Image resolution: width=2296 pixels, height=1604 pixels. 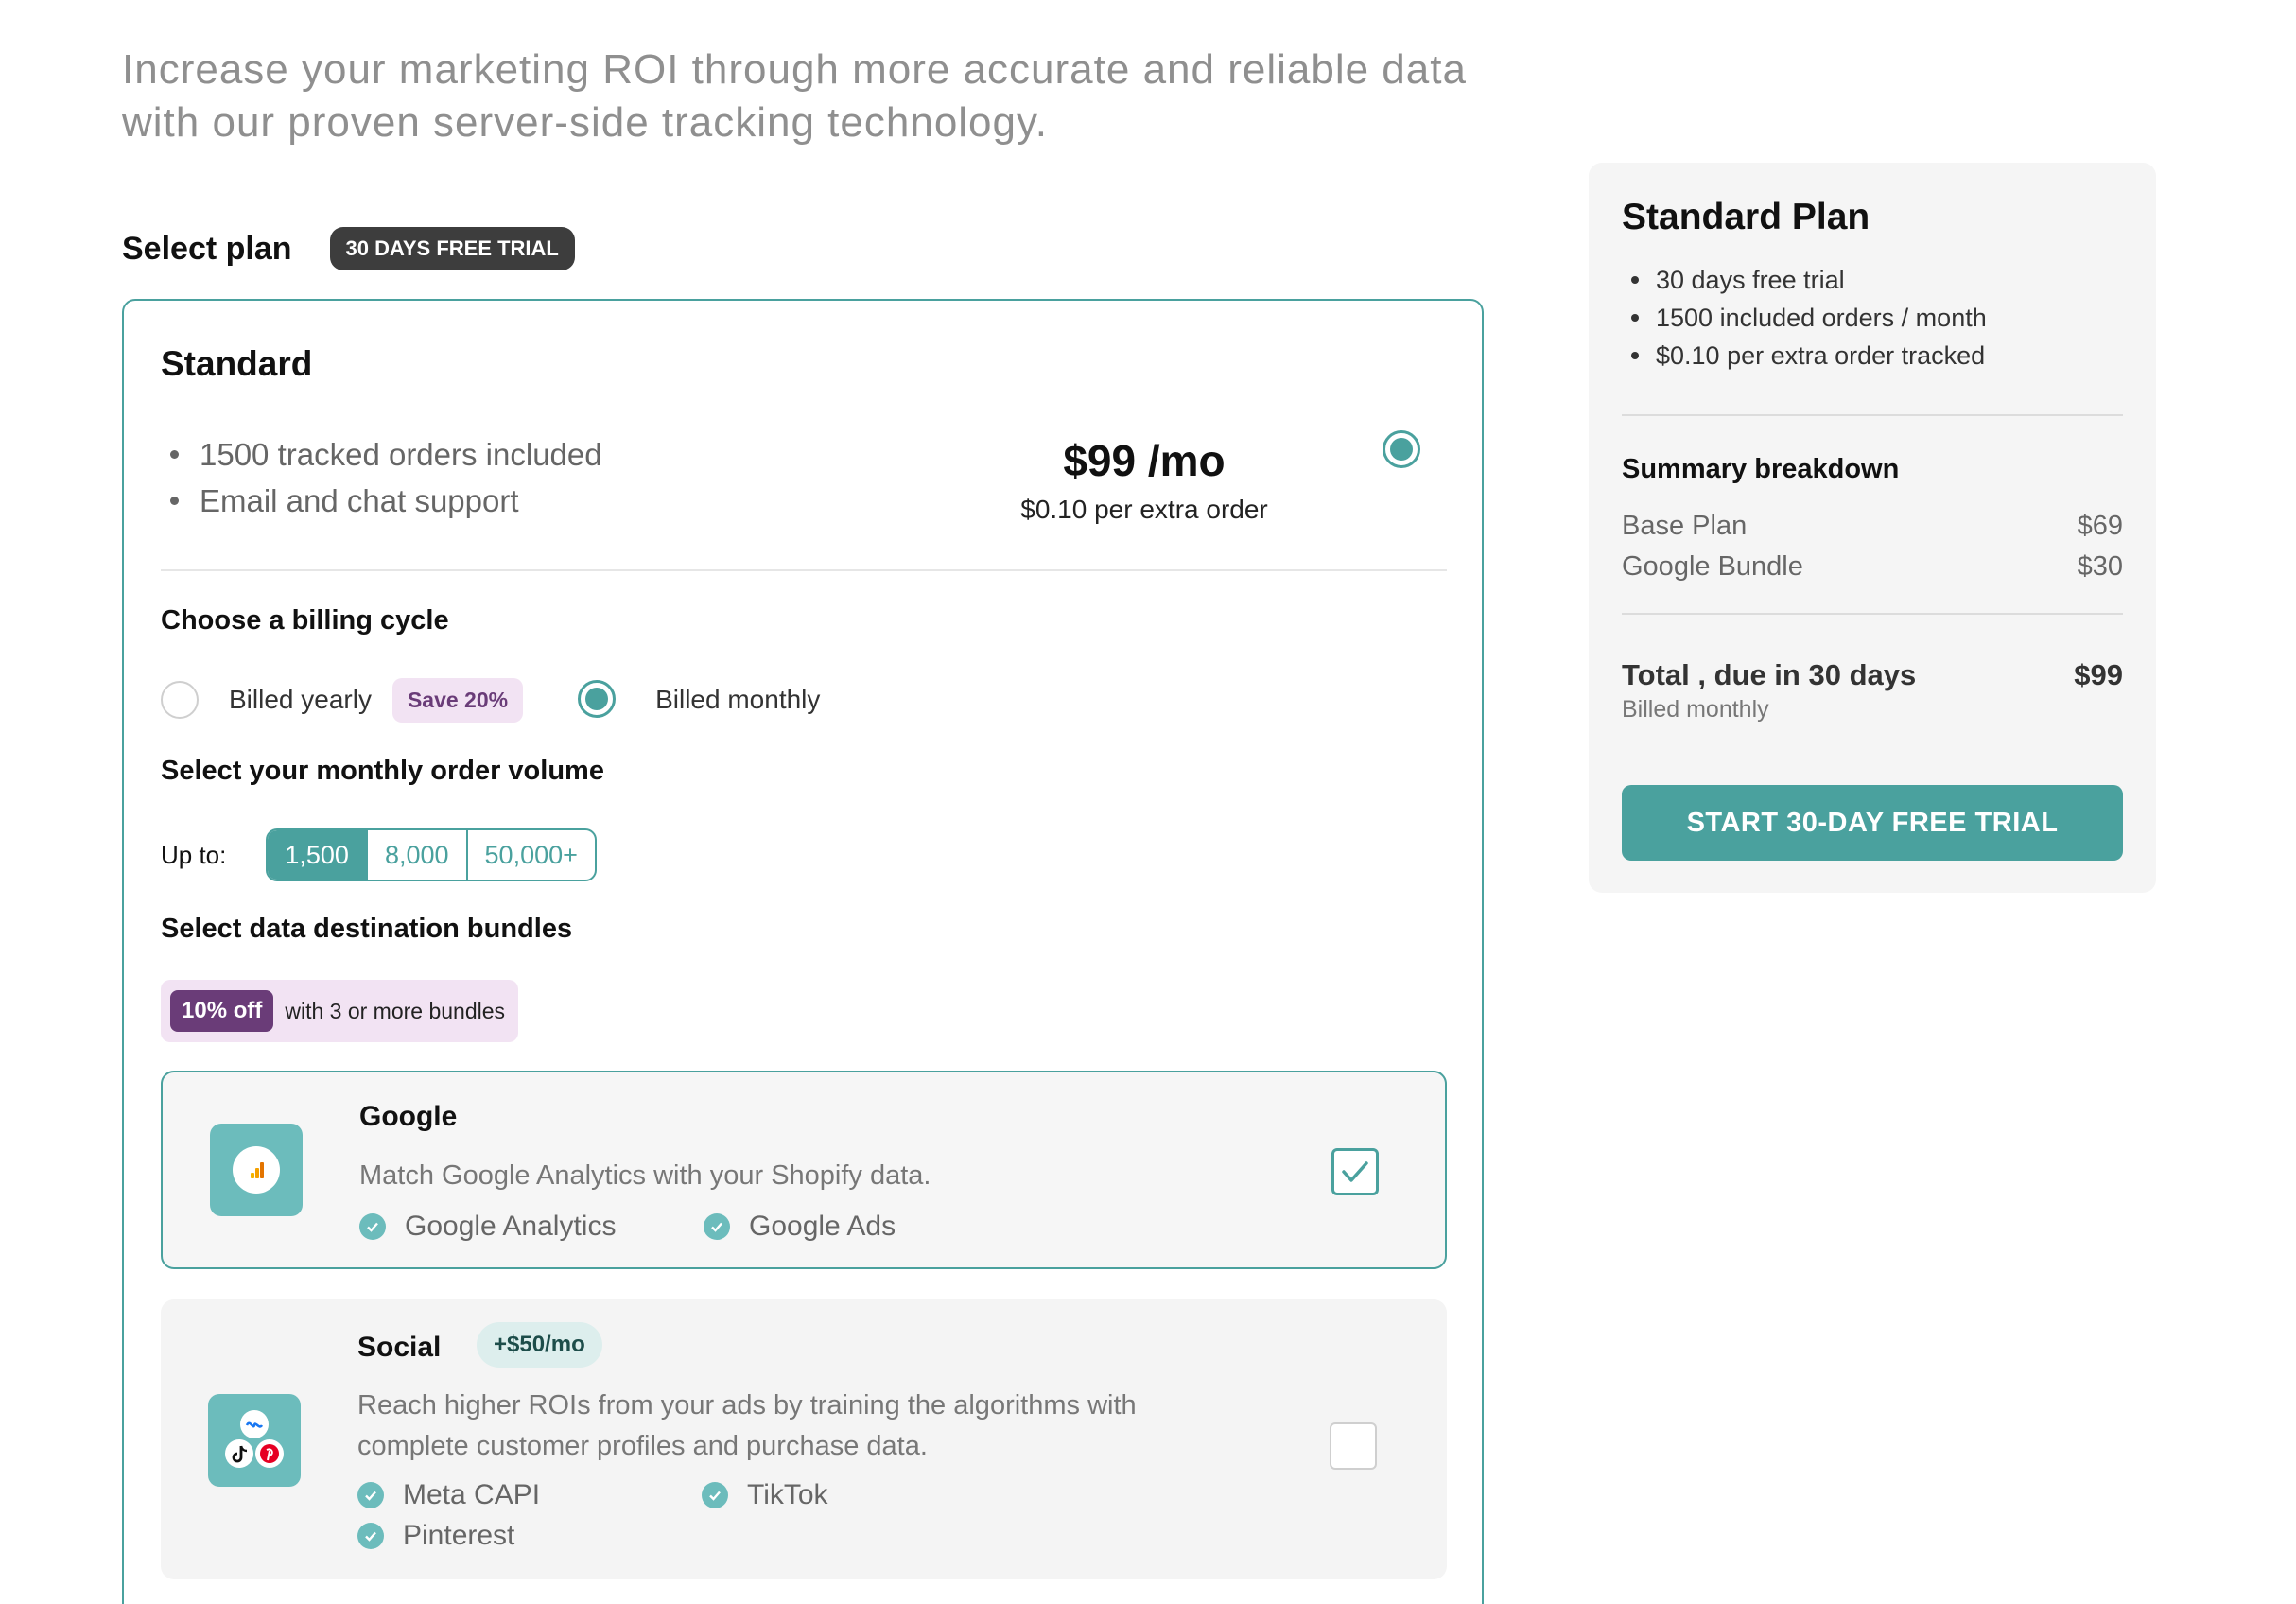 I want to click on summary-plan-title: Standard Plan, so click(x=1746, y=217).